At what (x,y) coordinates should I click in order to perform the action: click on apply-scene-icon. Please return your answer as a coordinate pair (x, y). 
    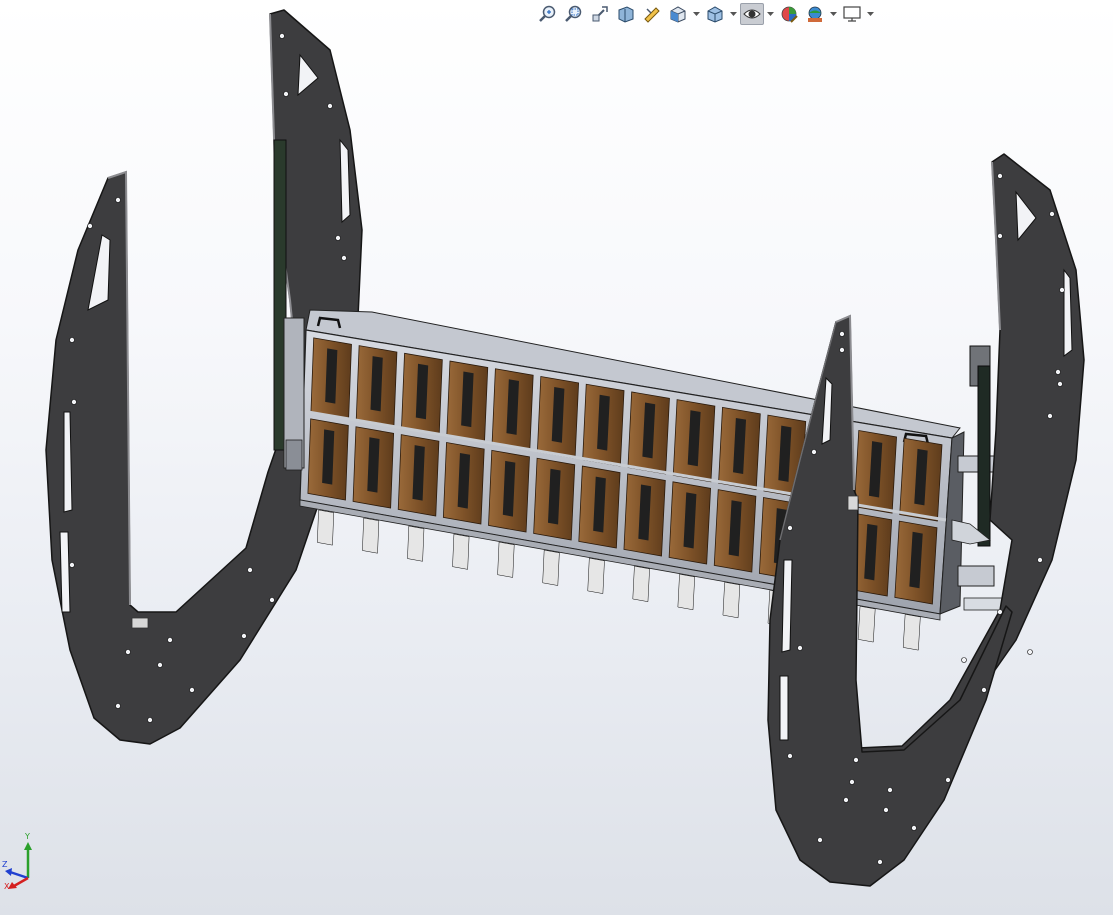
    Looking at the image, I should click on (815, 14).